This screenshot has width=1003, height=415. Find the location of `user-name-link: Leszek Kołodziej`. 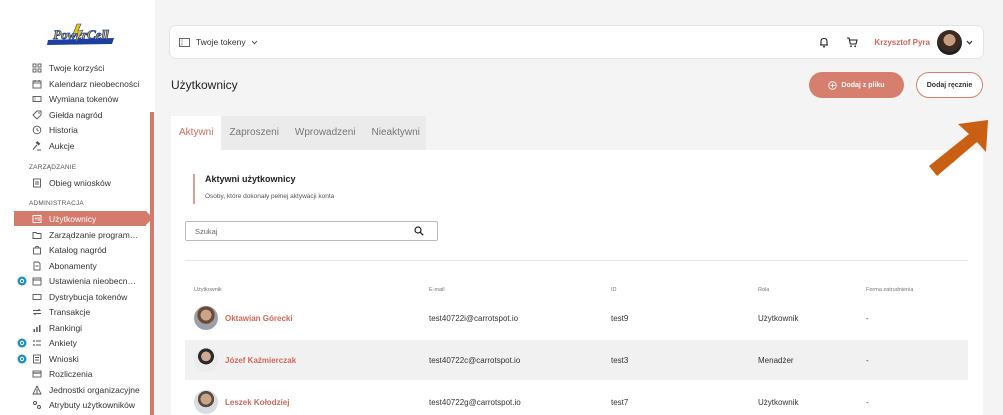

user-name-link: Leszek Kołodziej is located at coordinates (257, 402).